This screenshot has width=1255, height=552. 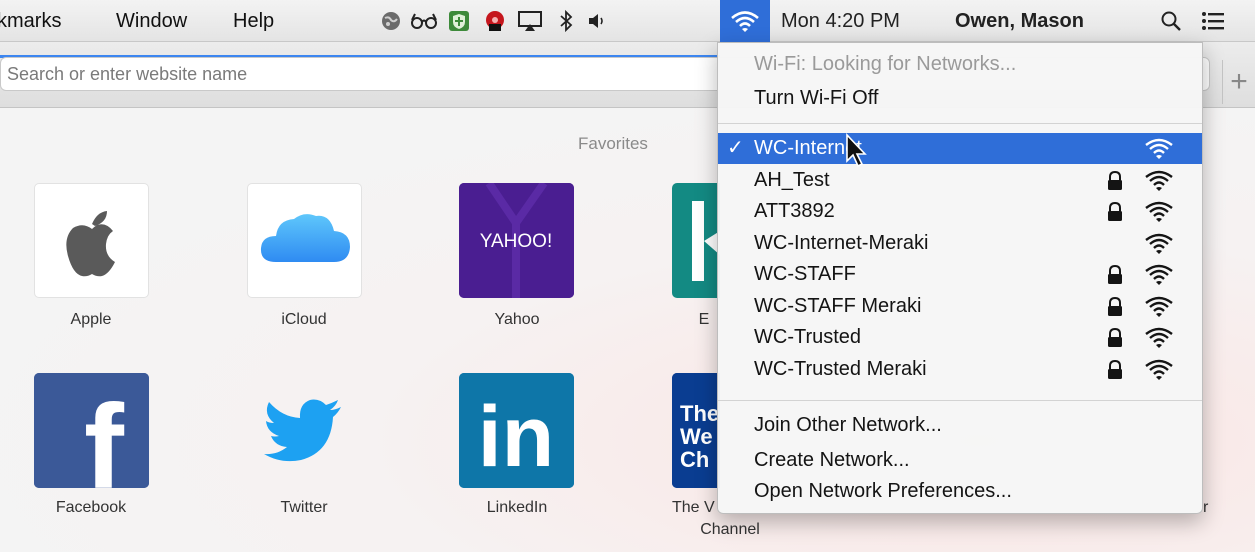 I want to click on checkmark-icon: ✓, so click(x=735, y=148).